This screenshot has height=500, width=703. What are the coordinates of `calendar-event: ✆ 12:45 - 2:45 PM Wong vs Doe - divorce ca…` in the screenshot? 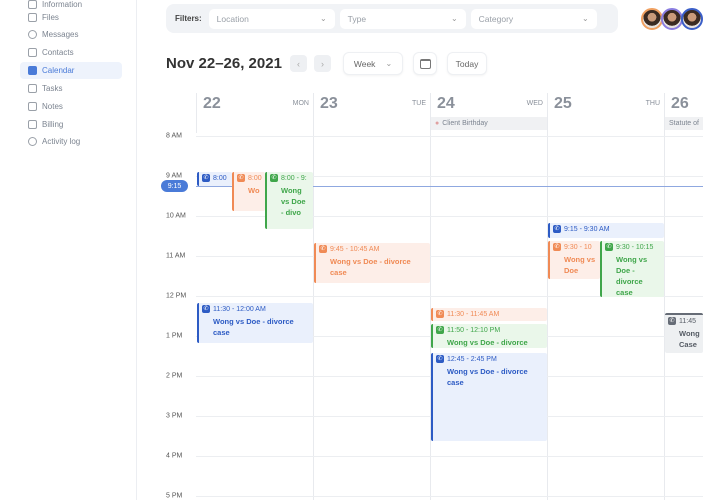 It's located at (489, 397).